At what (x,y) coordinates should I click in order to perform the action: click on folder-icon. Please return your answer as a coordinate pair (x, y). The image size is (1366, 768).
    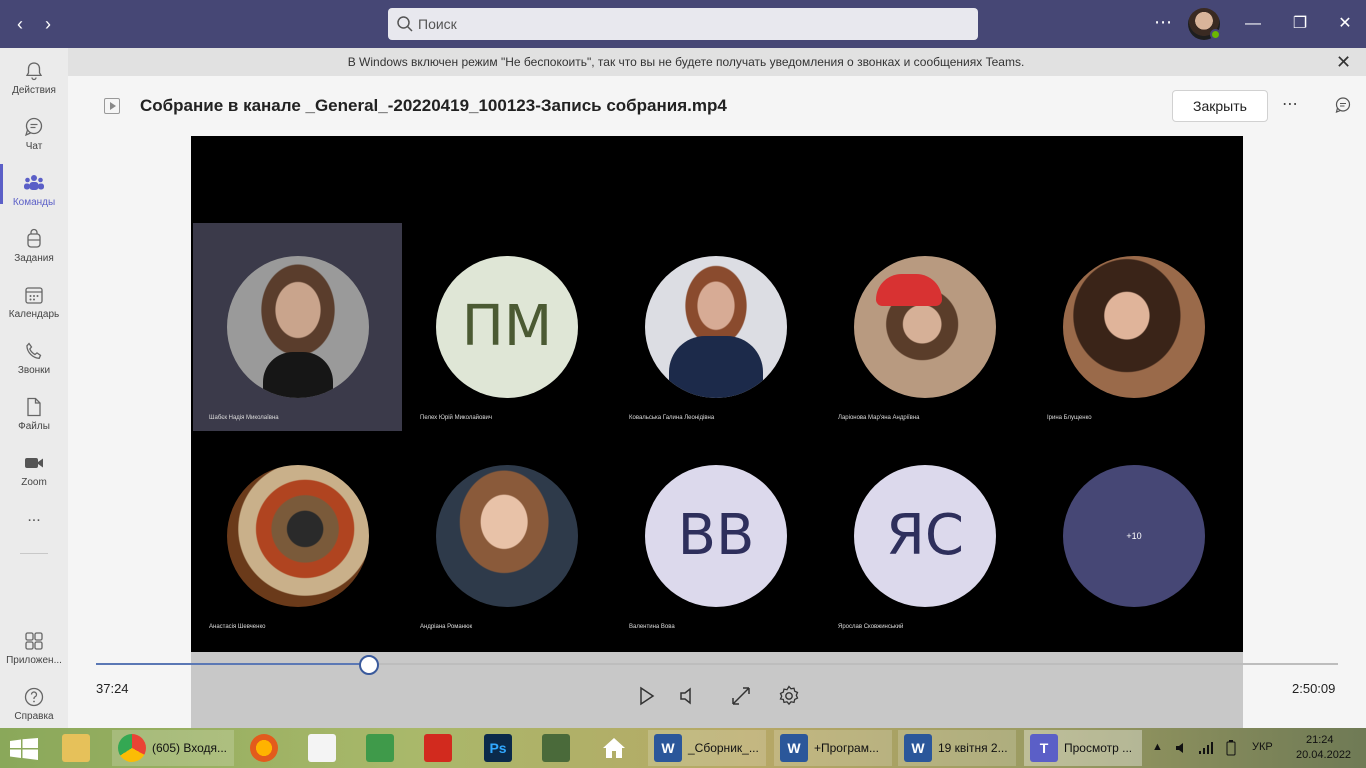
    Looking at the image, I should click on (76, 748).